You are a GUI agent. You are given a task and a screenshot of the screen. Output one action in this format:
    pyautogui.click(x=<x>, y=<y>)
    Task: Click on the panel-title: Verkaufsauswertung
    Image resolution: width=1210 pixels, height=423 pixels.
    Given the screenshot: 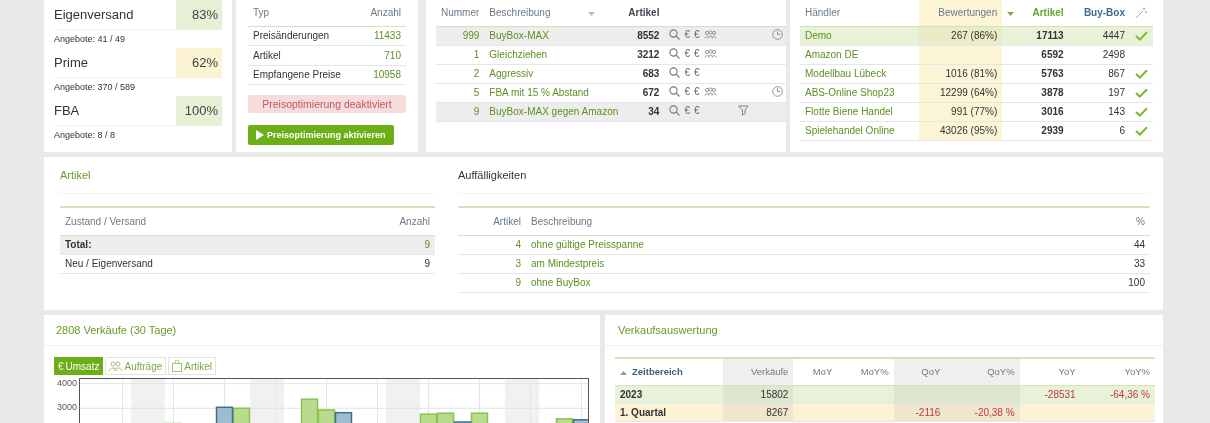 What is the action you would take?
    pyautogui.click(x=884, y=330)
    